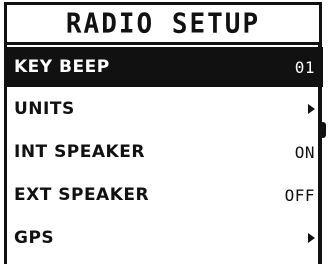 Image resolution: width=328 pixels, height=267 pixels. Describe the element at coordinates (165, 109) in the screenshot. I see `menu-item-units: UNITS` at that location.